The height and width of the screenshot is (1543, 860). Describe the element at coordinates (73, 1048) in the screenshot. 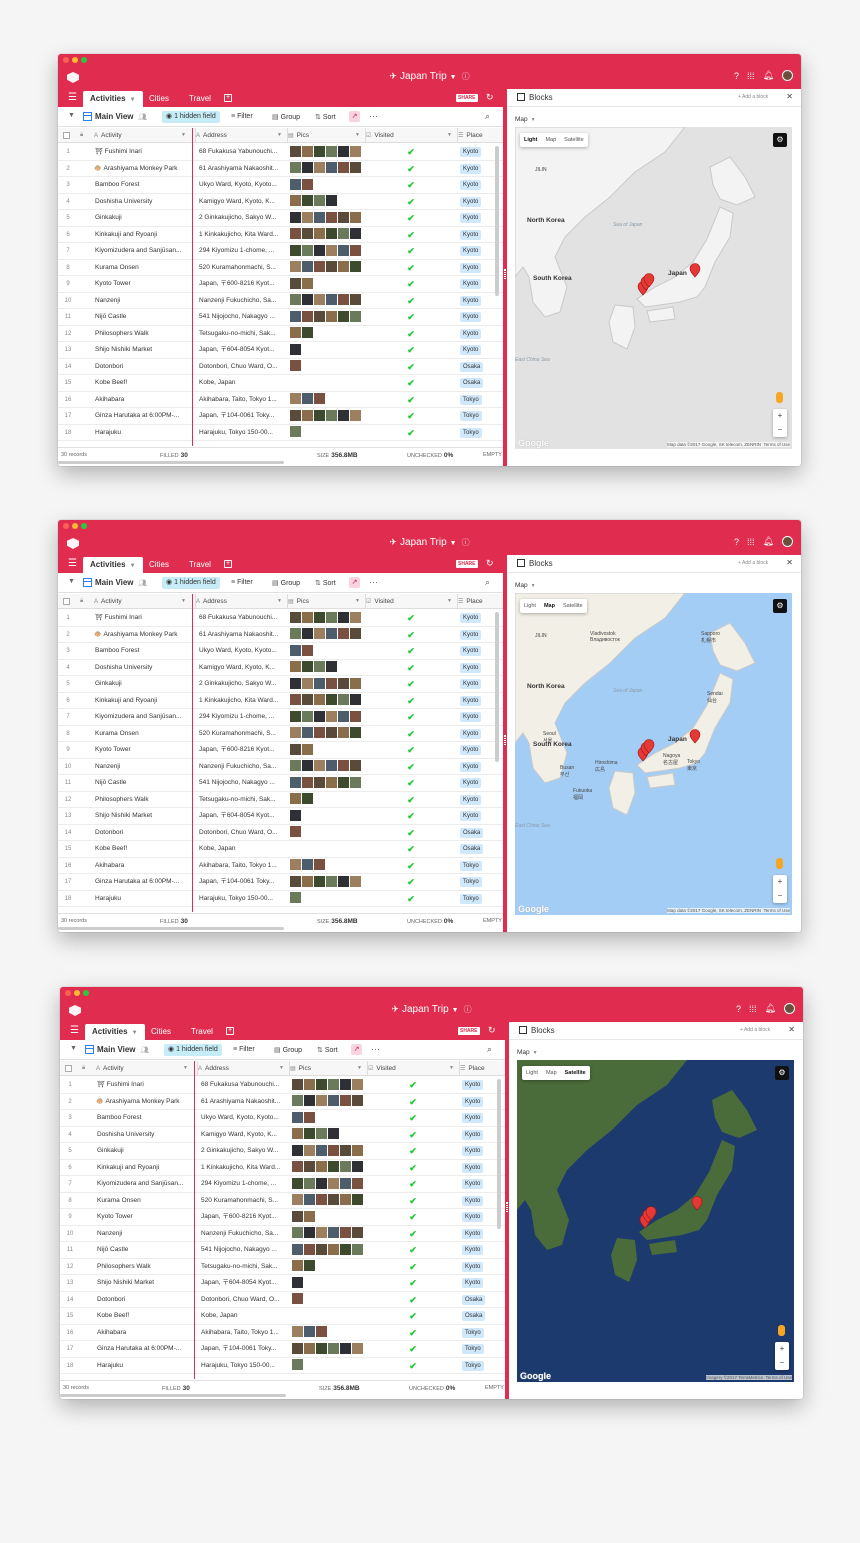

I see `sidebar-toggle-icon: ▼` at that location.